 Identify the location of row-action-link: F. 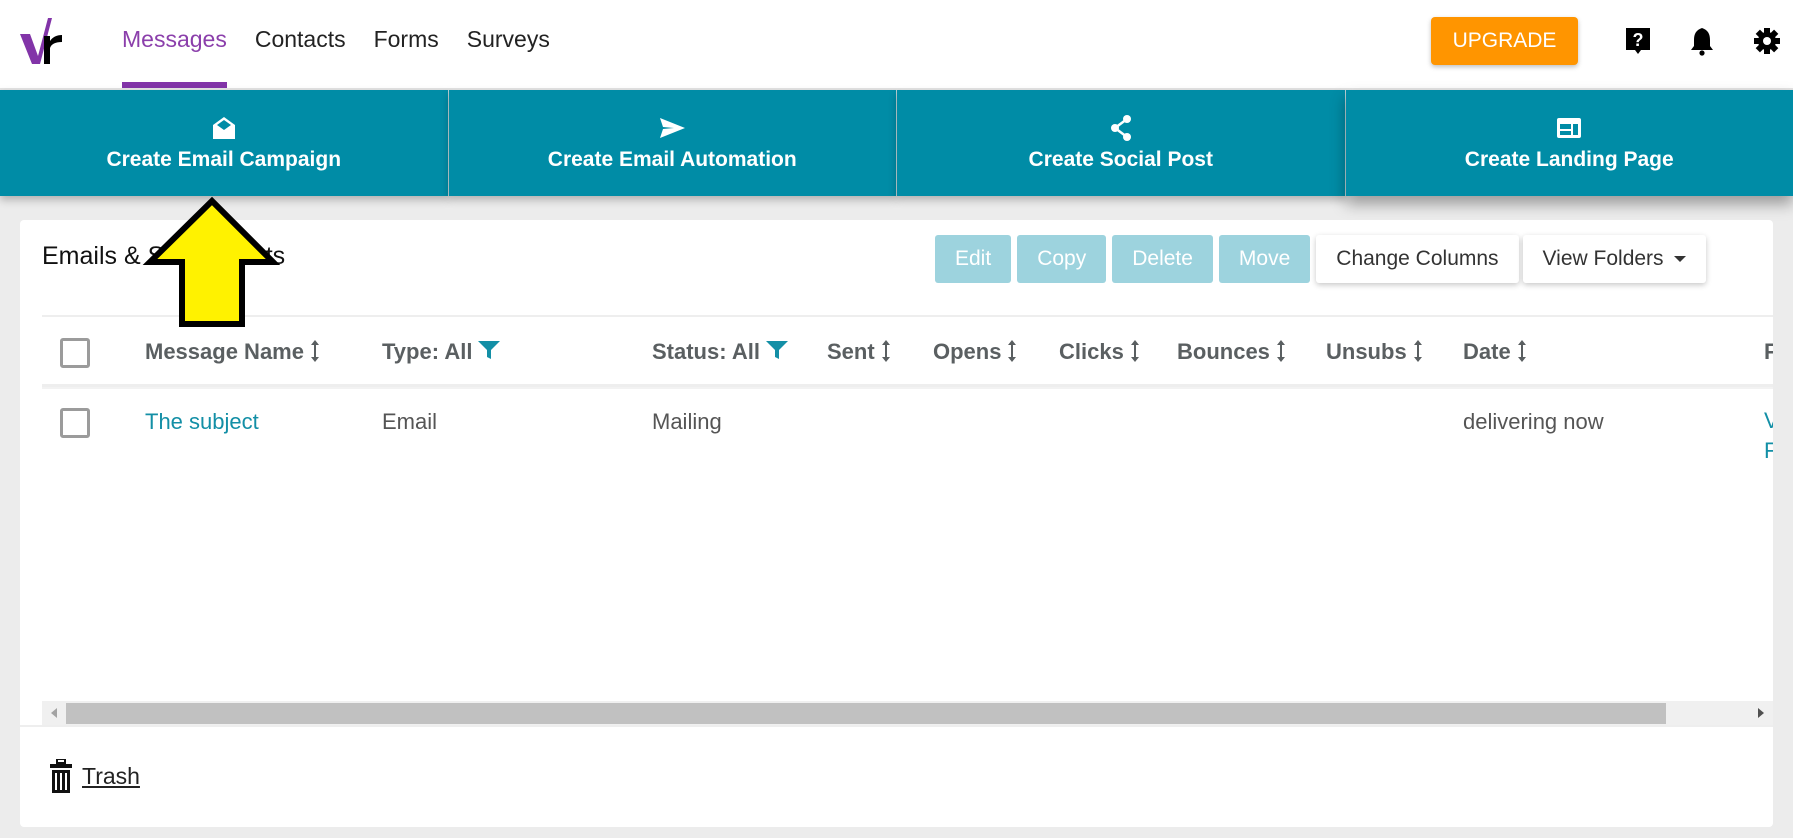
(1768, 451).